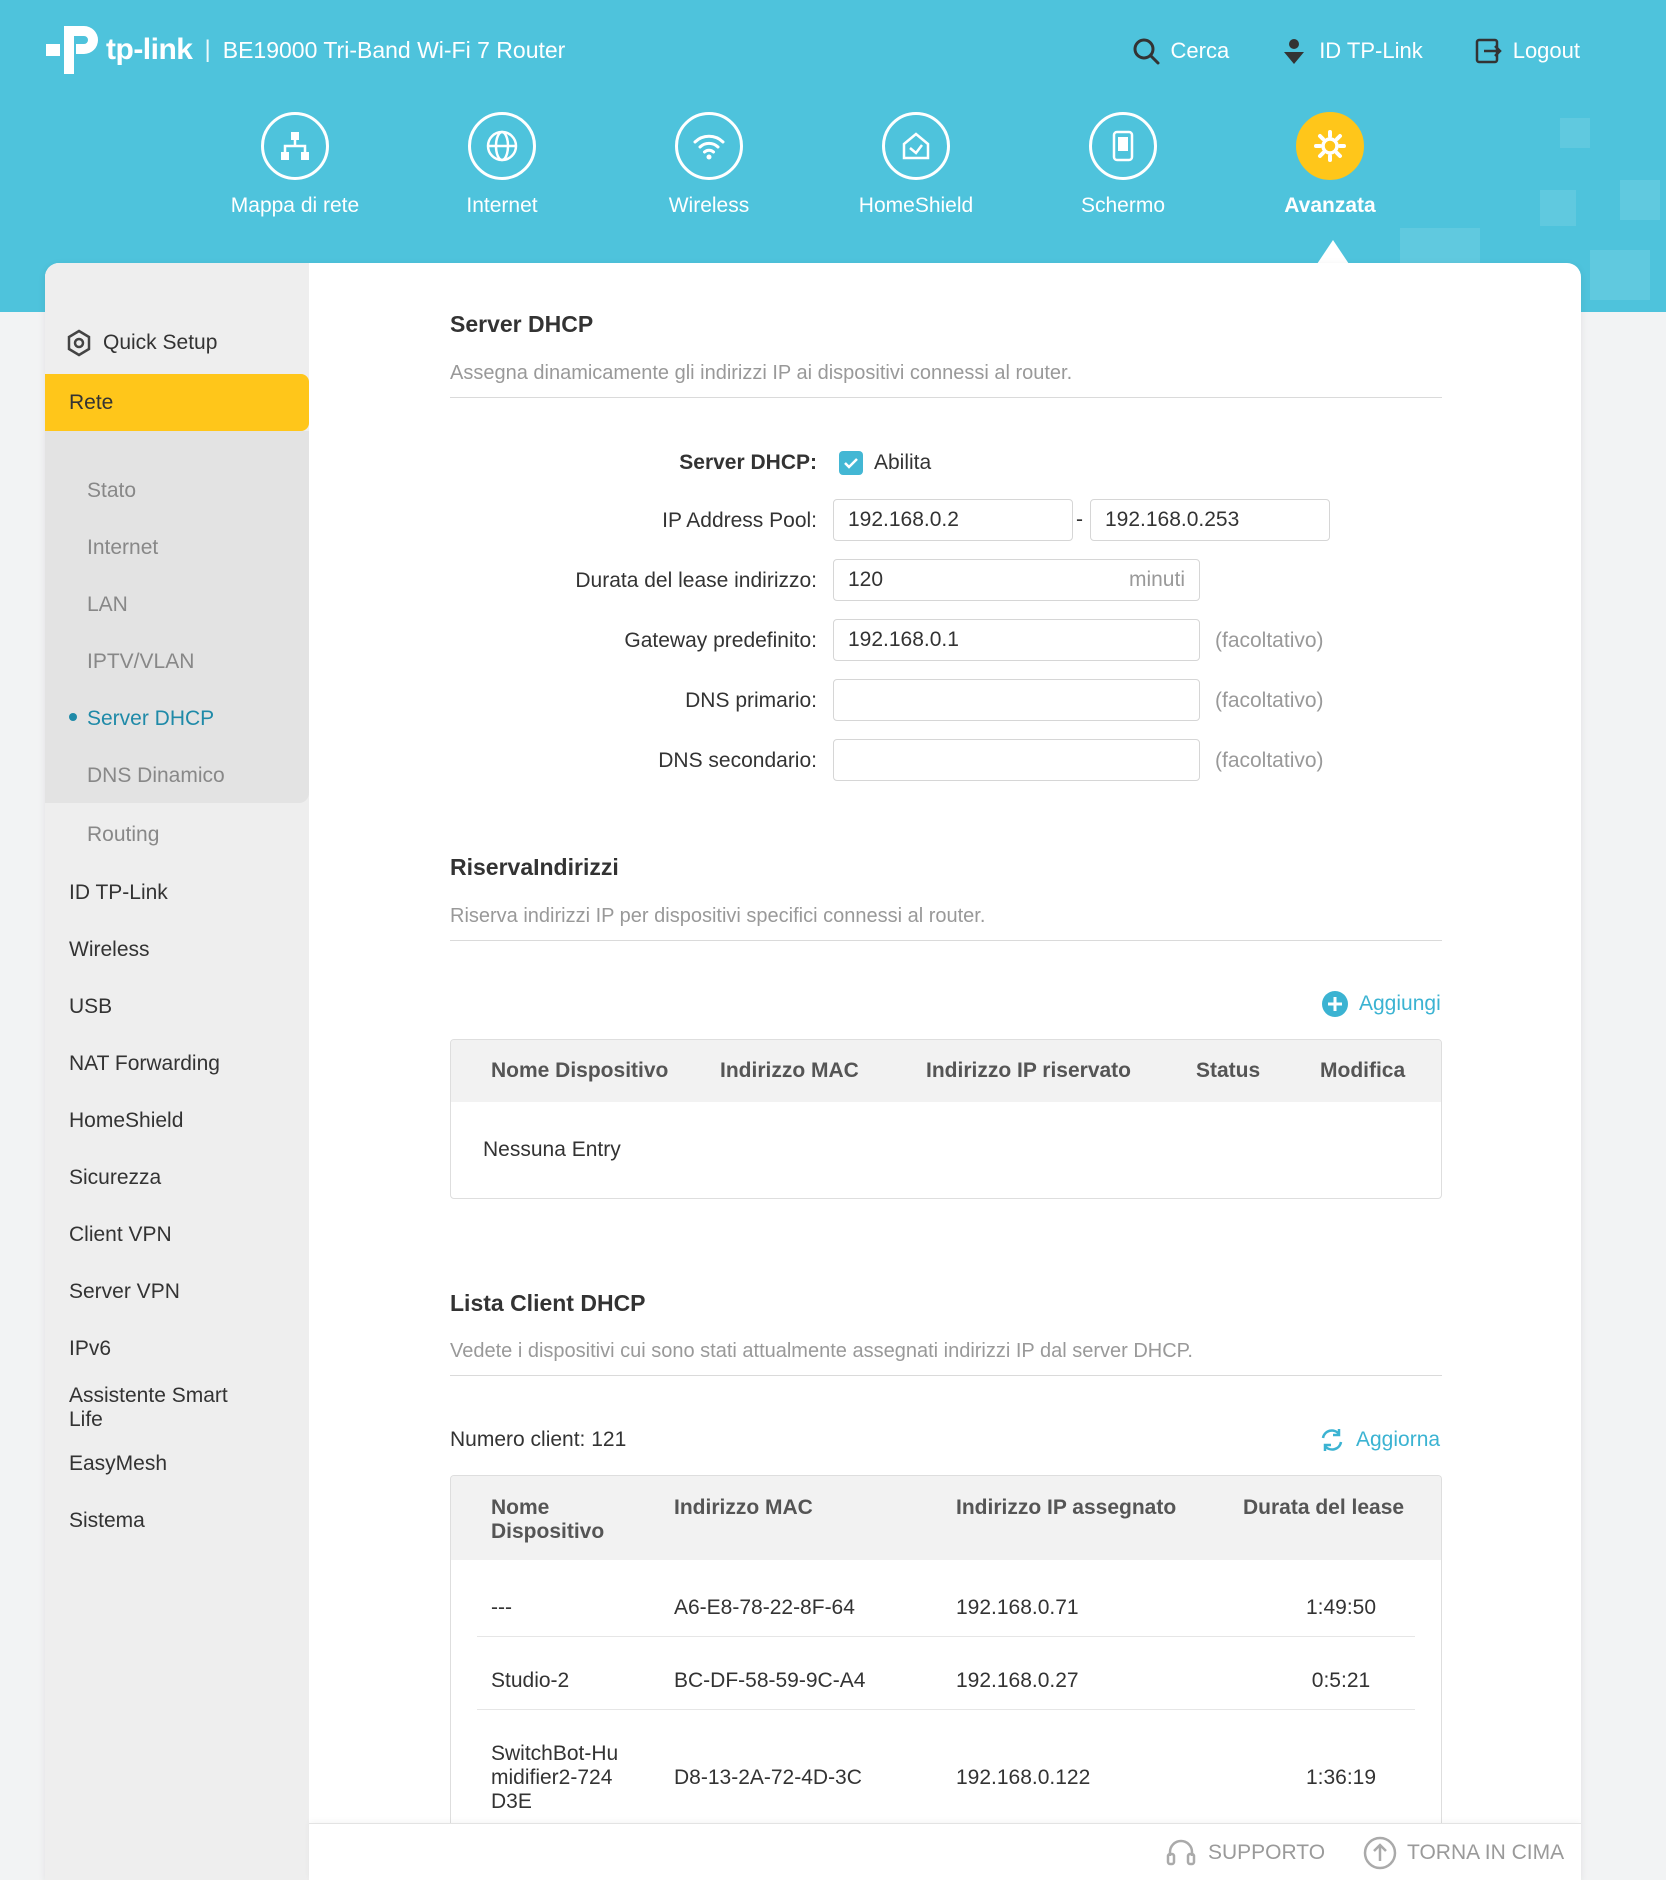 This screenshot has height=1880, width=1666. I want to click on footer-bar: SUPPORTO TORNA IN CIMA, so click(945, 1851).